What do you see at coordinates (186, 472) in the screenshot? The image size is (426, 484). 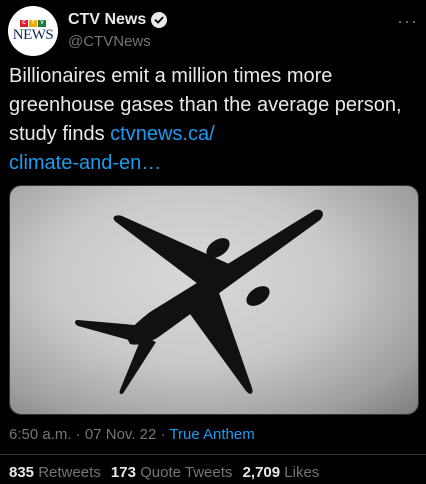 I see `quote-label: Quote Tweets` at bounding box center [186, 472].